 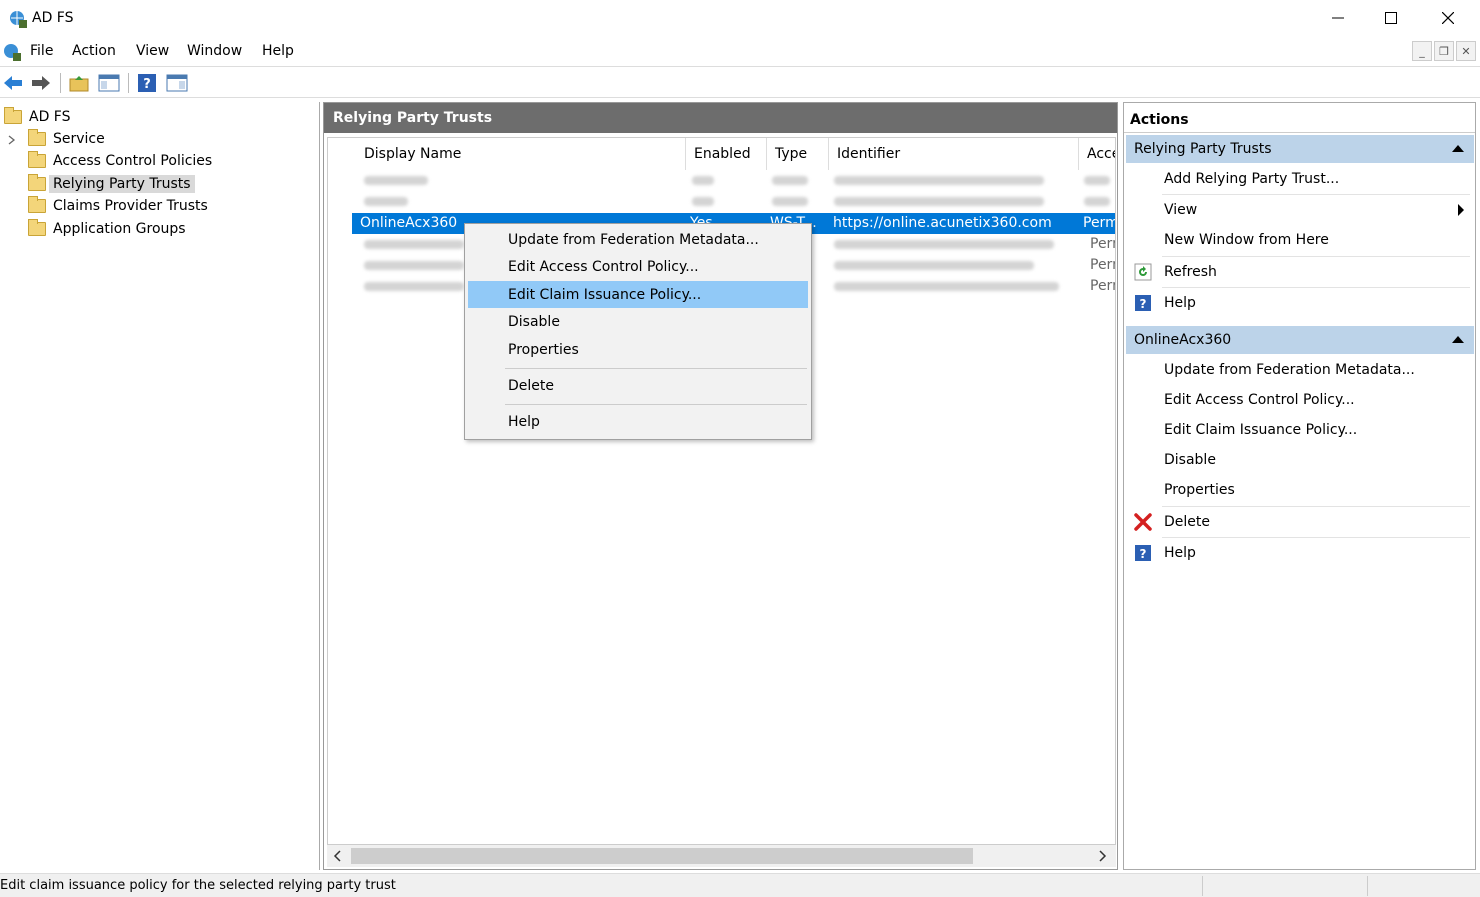 What do you see at coordinates (177, 83) in the screenshot?
I see `show-hide-action-pane-icon` at bounding box center [177, 83].